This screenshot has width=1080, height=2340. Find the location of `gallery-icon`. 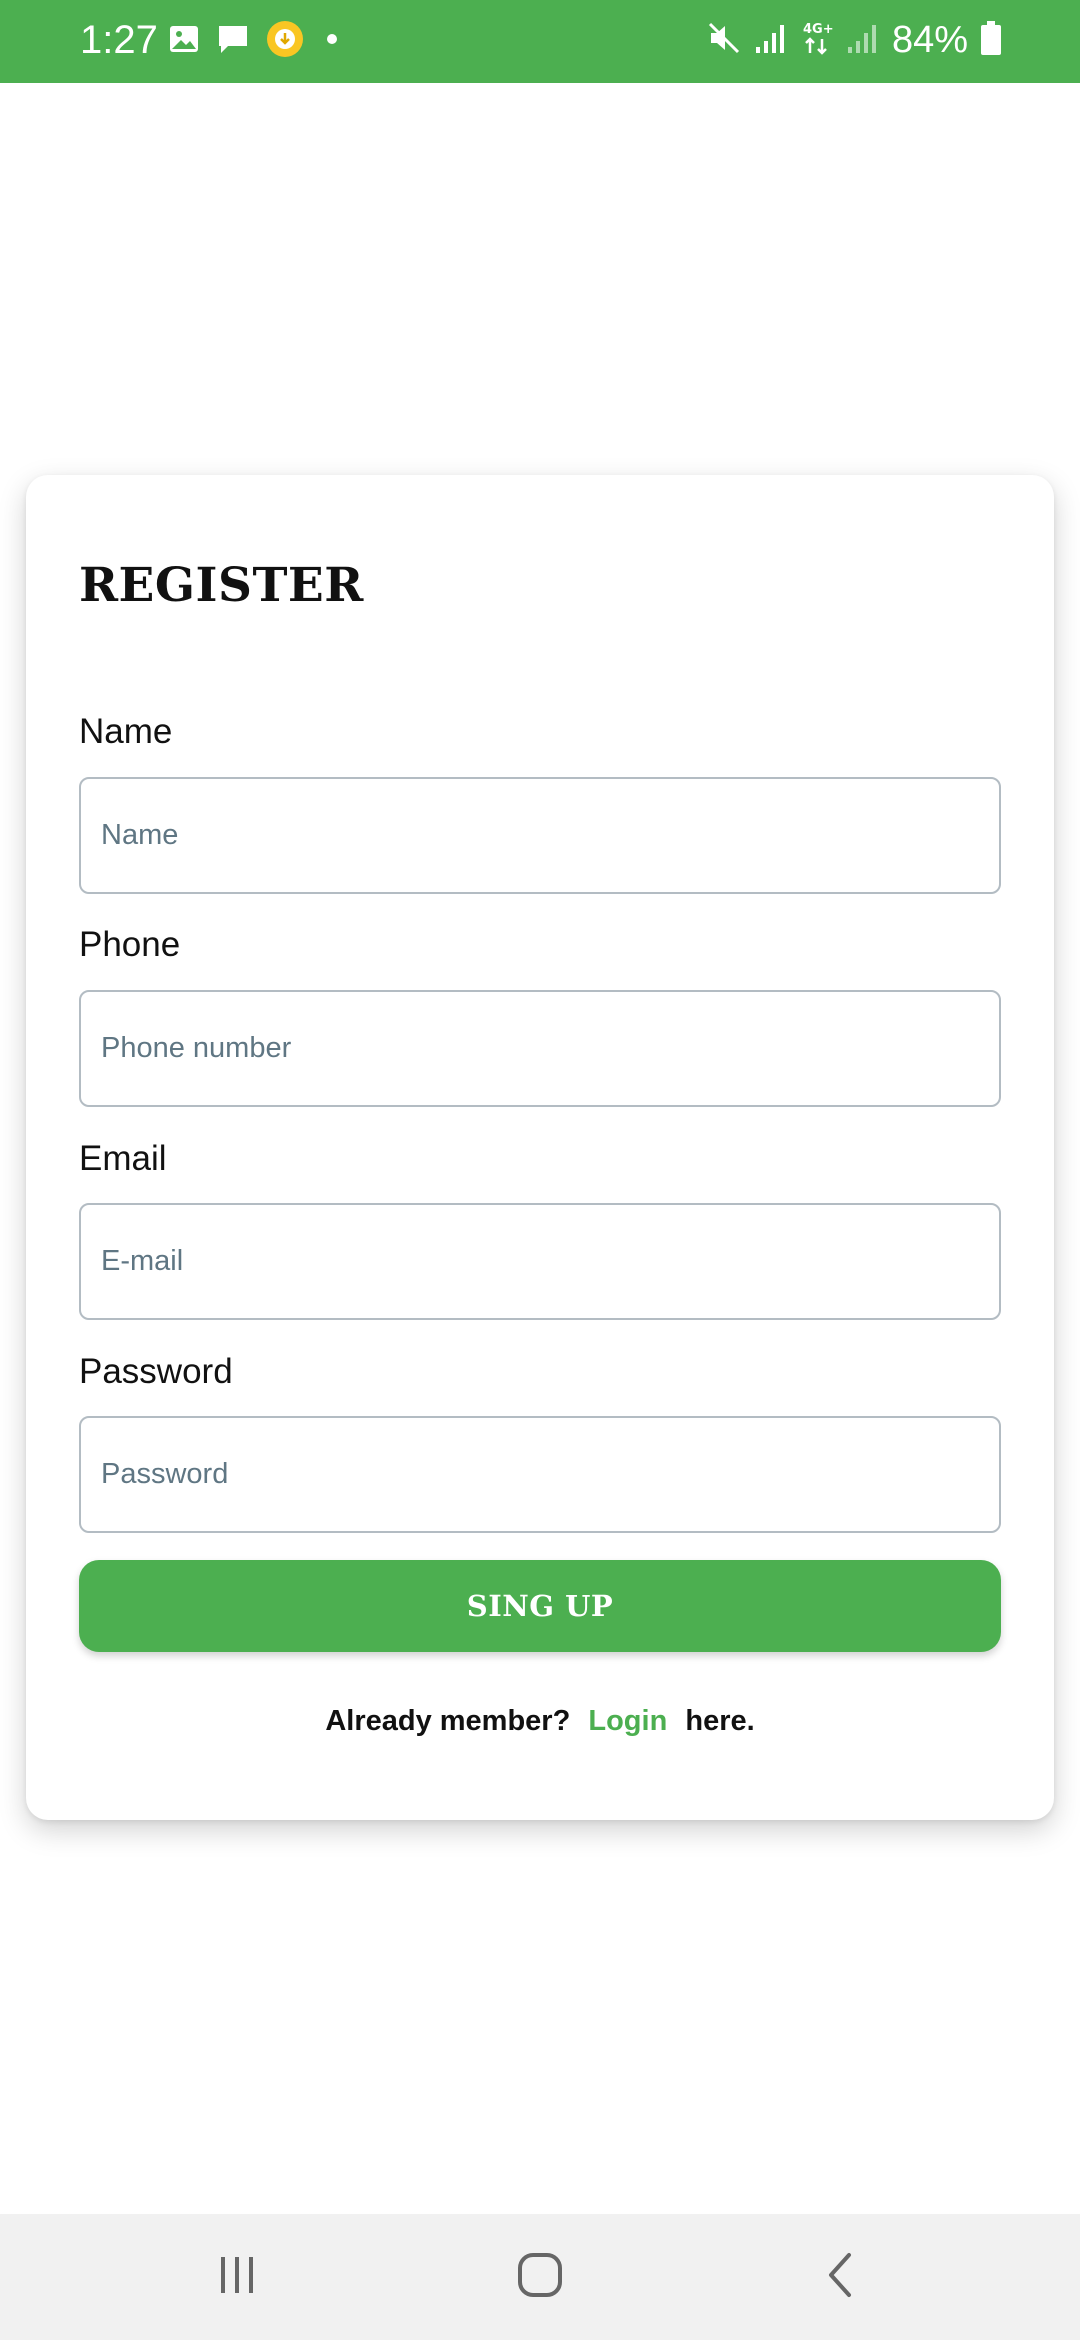

gallery-icon is located at coordinates (184, 41).